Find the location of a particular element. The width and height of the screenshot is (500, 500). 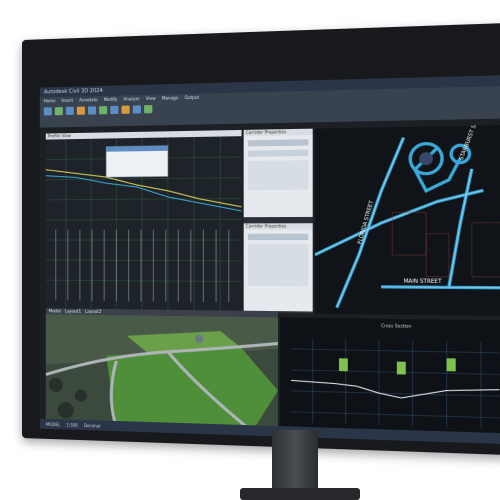

alignment-icon is located at coordinates (70, 111).